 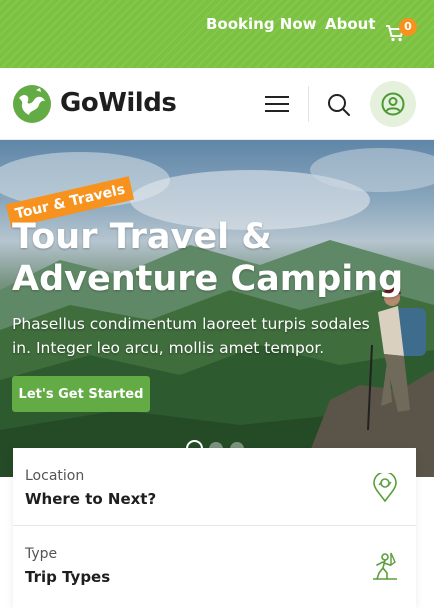 What do you see at coordinates (261, 24) in the screenshot?
I see `booking-now-link: Booking Now` at bounding box center [261, 24].